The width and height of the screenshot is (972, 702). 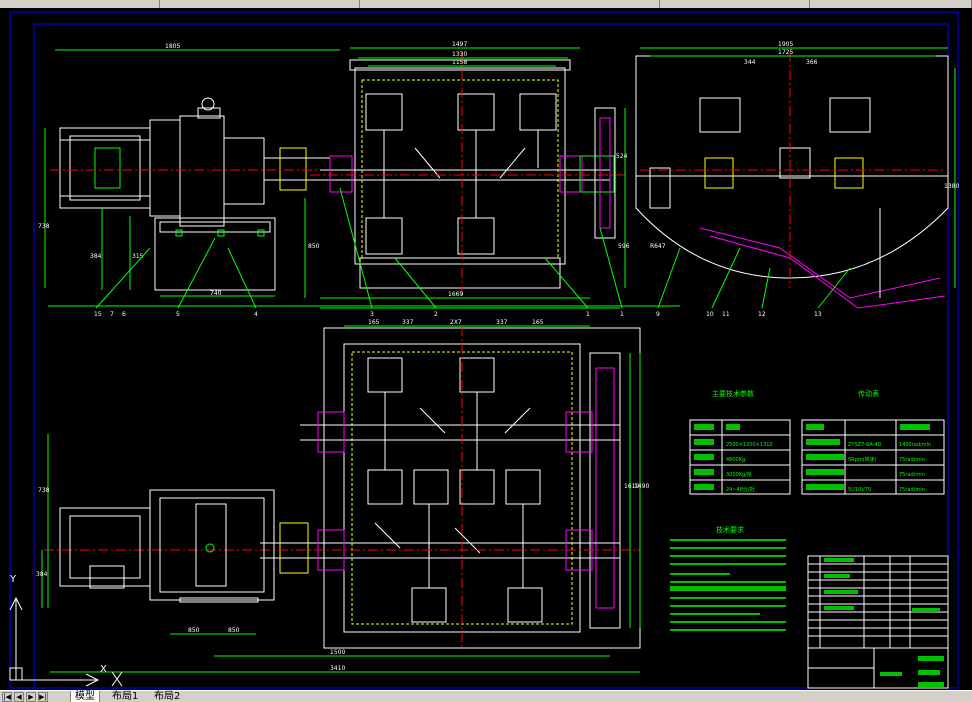 I want to click on balloon-label: 11, so click(x=726, y=314).